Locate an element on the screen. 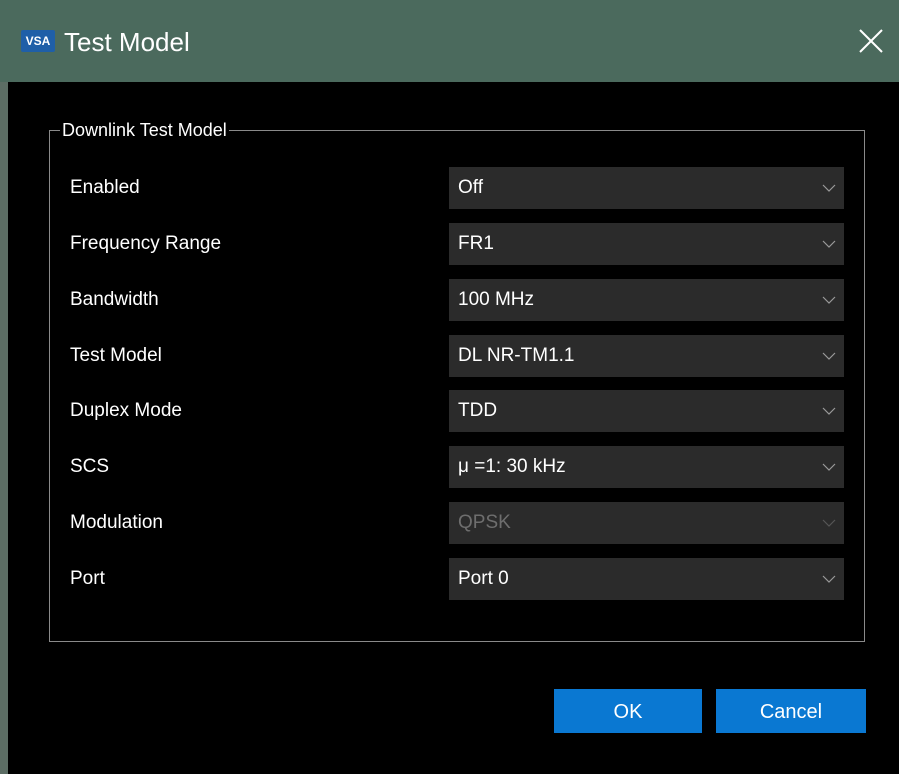  close-button is located at coordinates (871, 41).